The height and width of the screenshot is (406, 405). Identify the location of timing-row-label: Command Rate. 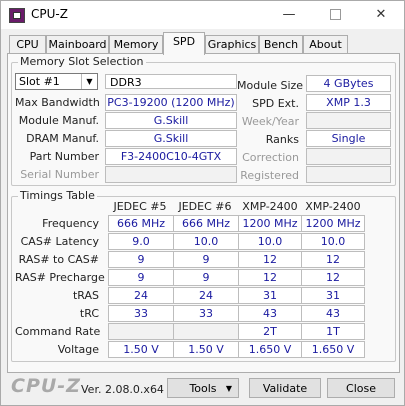
(58, 331).